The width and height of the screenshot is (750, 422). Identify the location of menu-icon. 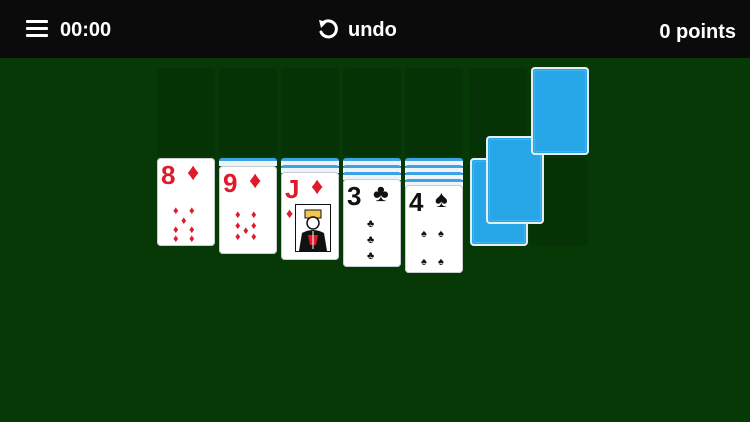
(37, 29).